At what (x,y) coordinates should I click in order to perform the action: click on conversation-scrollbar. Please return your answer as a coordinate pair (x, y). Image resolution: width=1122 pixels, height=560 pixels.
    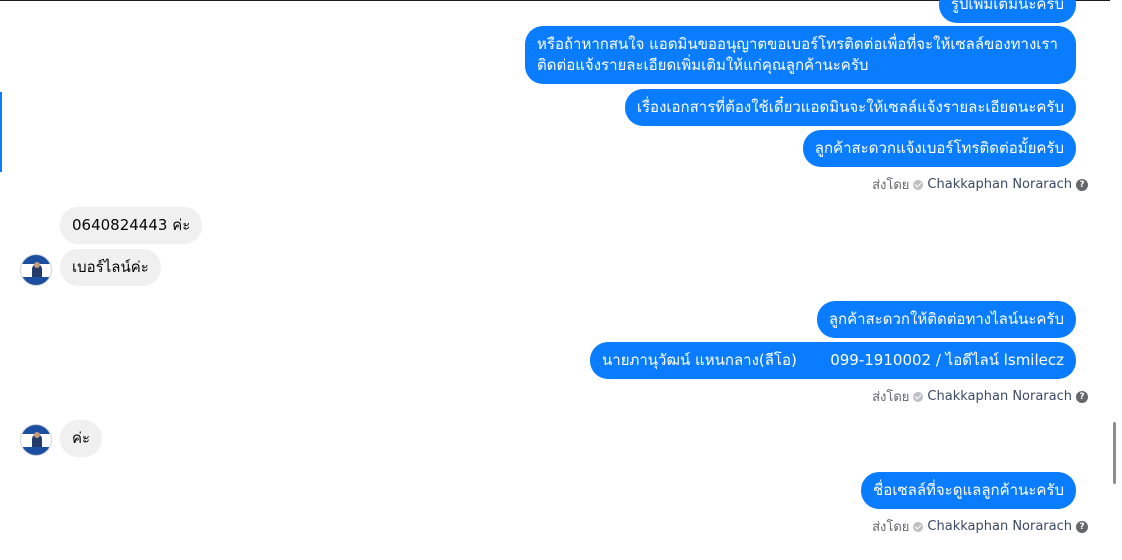
    Looking at the image, I should click on (1116, 280).